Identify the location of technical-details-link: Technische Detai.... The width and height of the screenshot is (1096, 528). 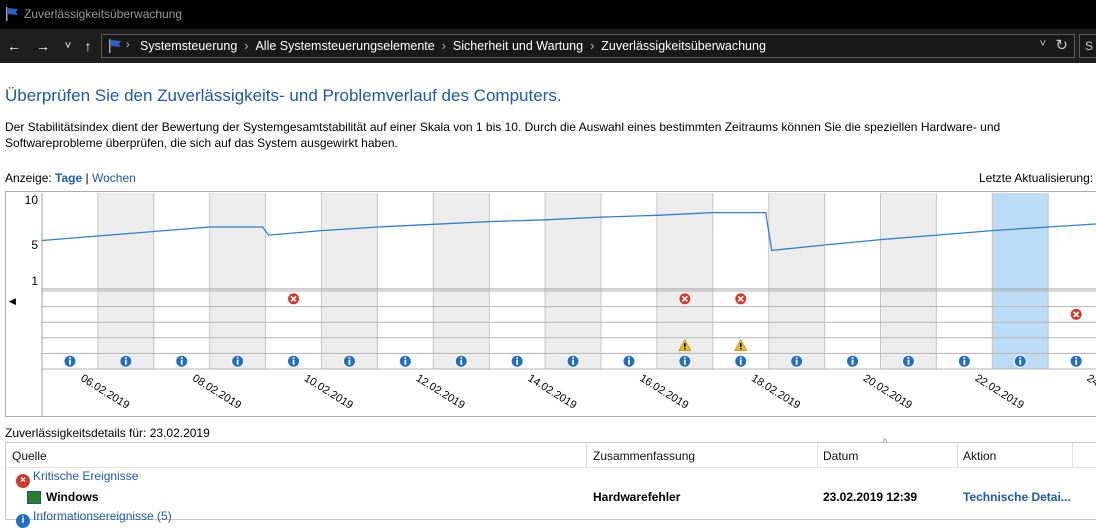
(1017, 497).